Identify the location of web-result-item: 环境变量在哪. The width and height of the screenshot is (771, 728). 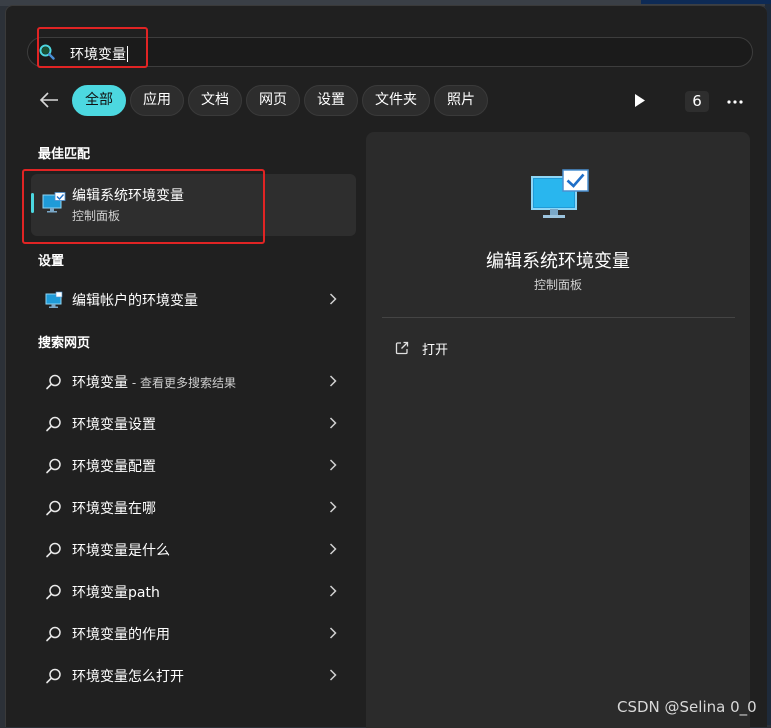
(193, 507).